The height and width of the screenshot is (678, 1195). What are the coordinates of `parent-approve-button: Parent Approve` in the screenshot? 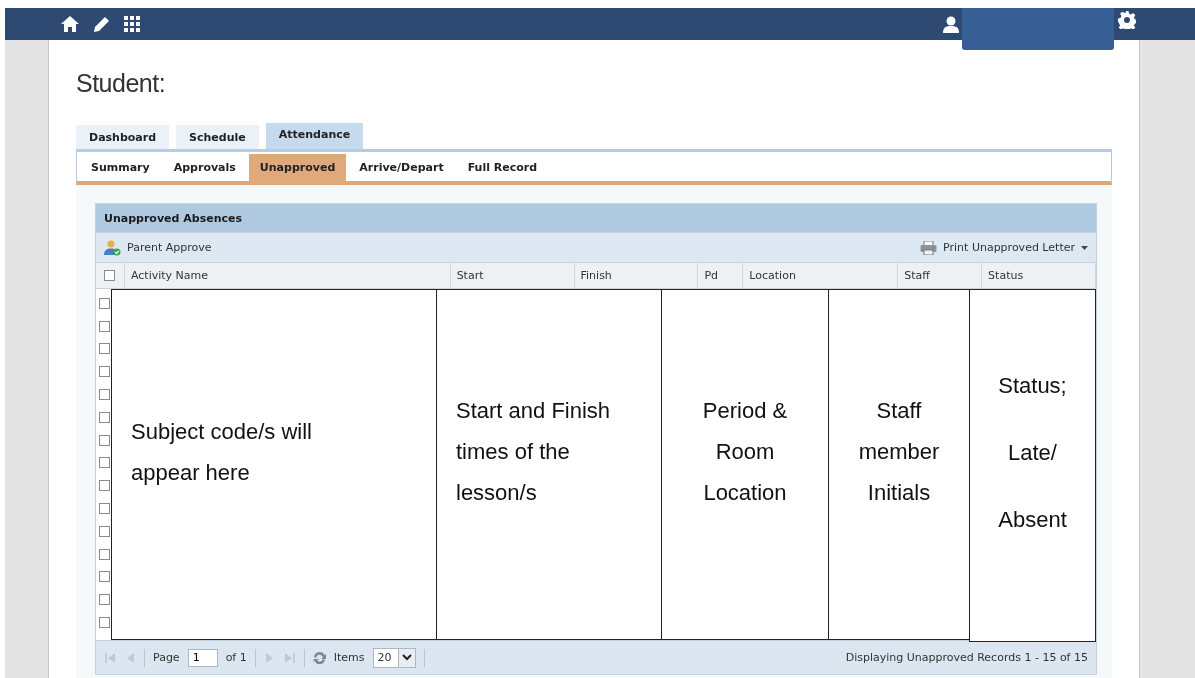 It's located at (158, 247).